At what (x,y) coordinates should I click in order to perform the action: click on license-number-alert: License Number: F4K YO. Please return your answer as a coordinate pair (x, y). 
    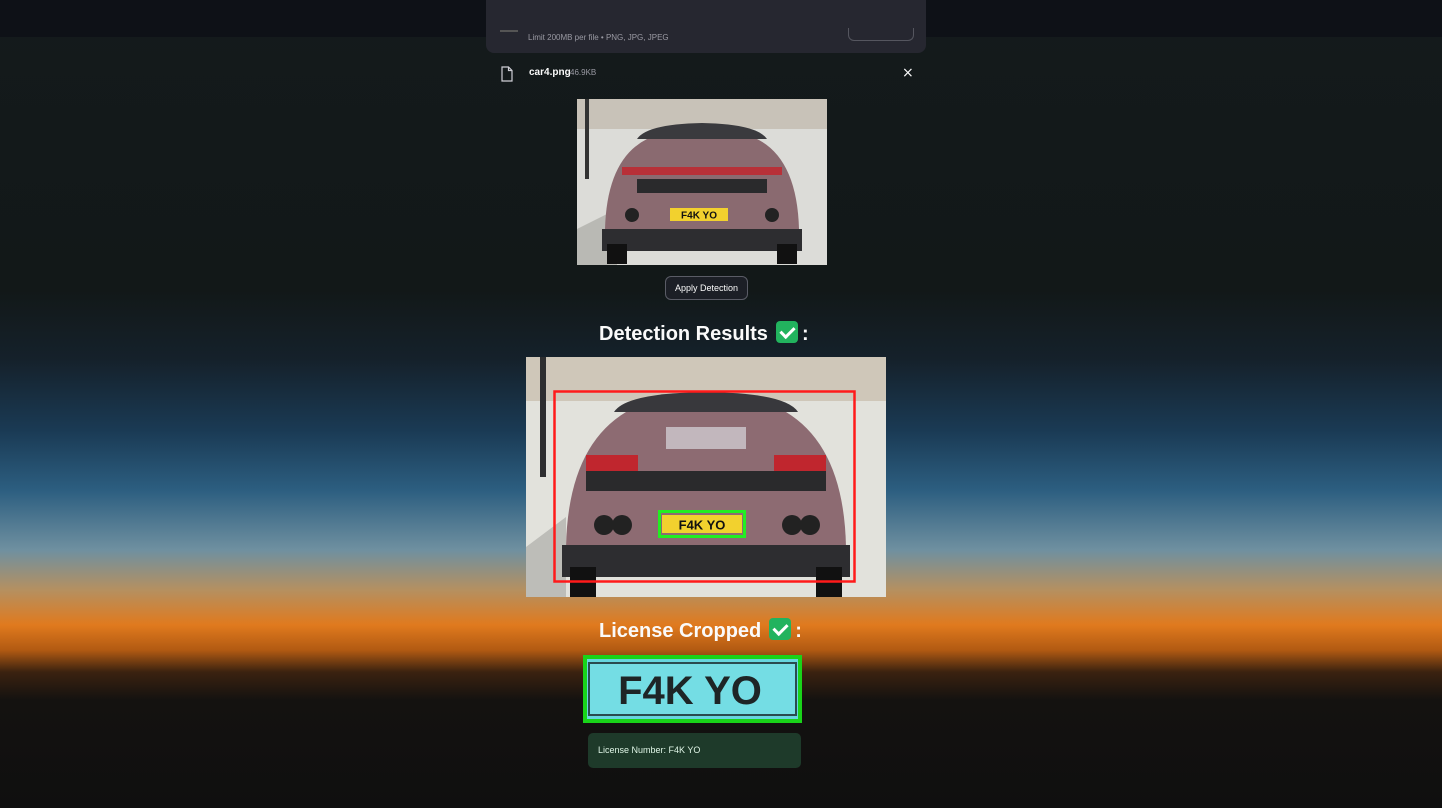
    Looking at the image, I should click on (694, 750).